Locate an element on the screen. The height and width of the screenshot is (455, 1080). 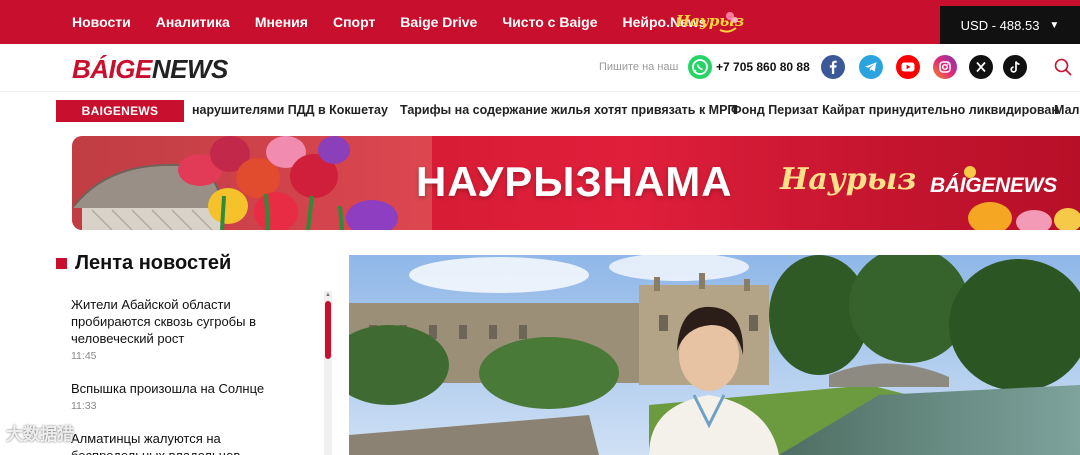
ticker-item: нарушителями ПДД в Кокшетау is located at coordinates (290, 110).